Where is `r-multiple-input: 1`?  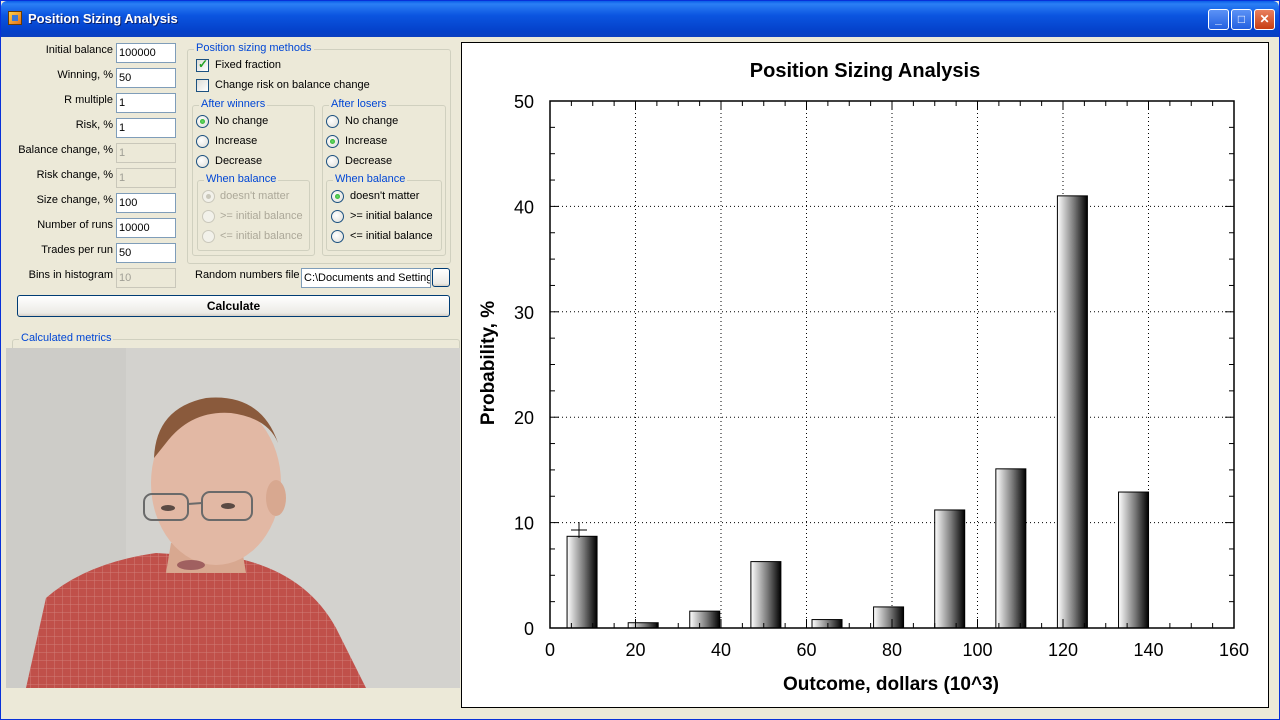
r-multiple-input: 1 is located at coordinates (146, 103).